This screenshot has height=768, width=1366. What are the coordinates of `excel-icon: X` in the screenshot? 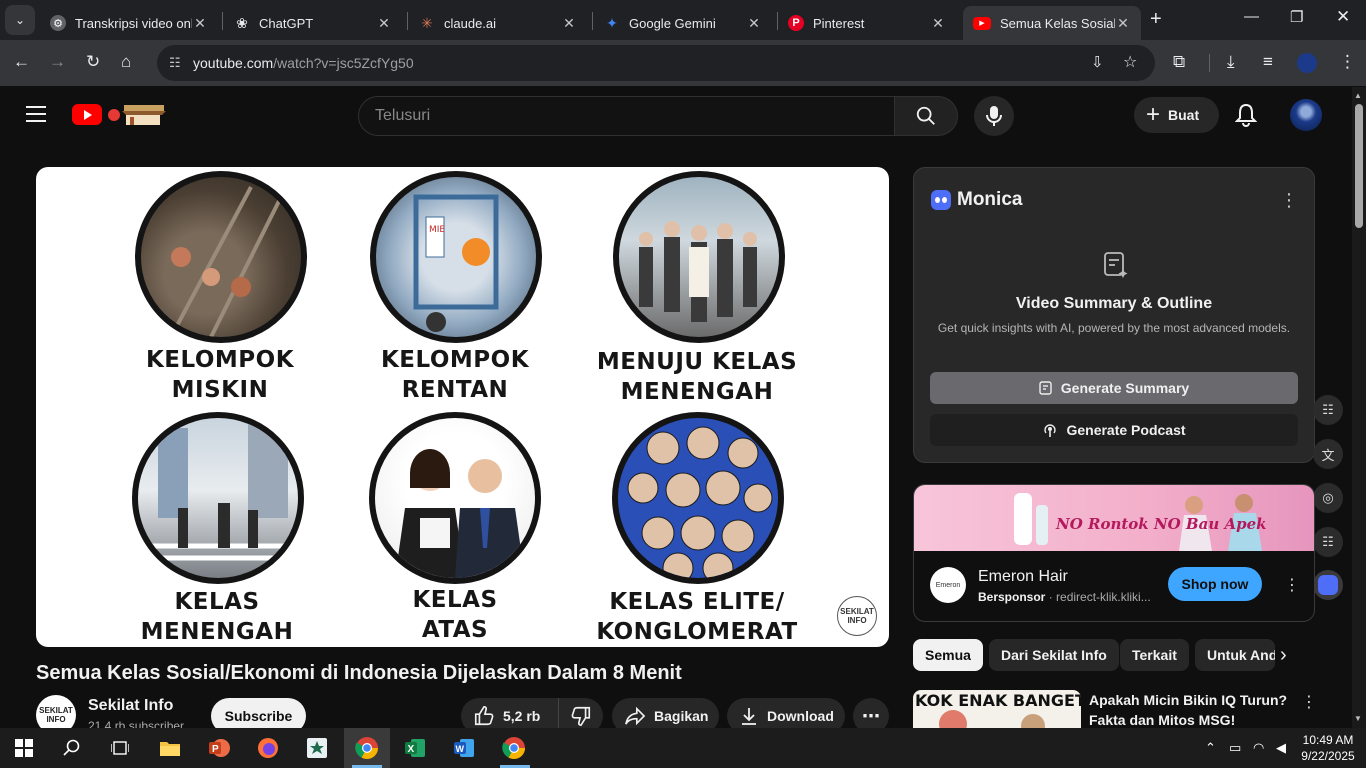 It's located at (415, 748).